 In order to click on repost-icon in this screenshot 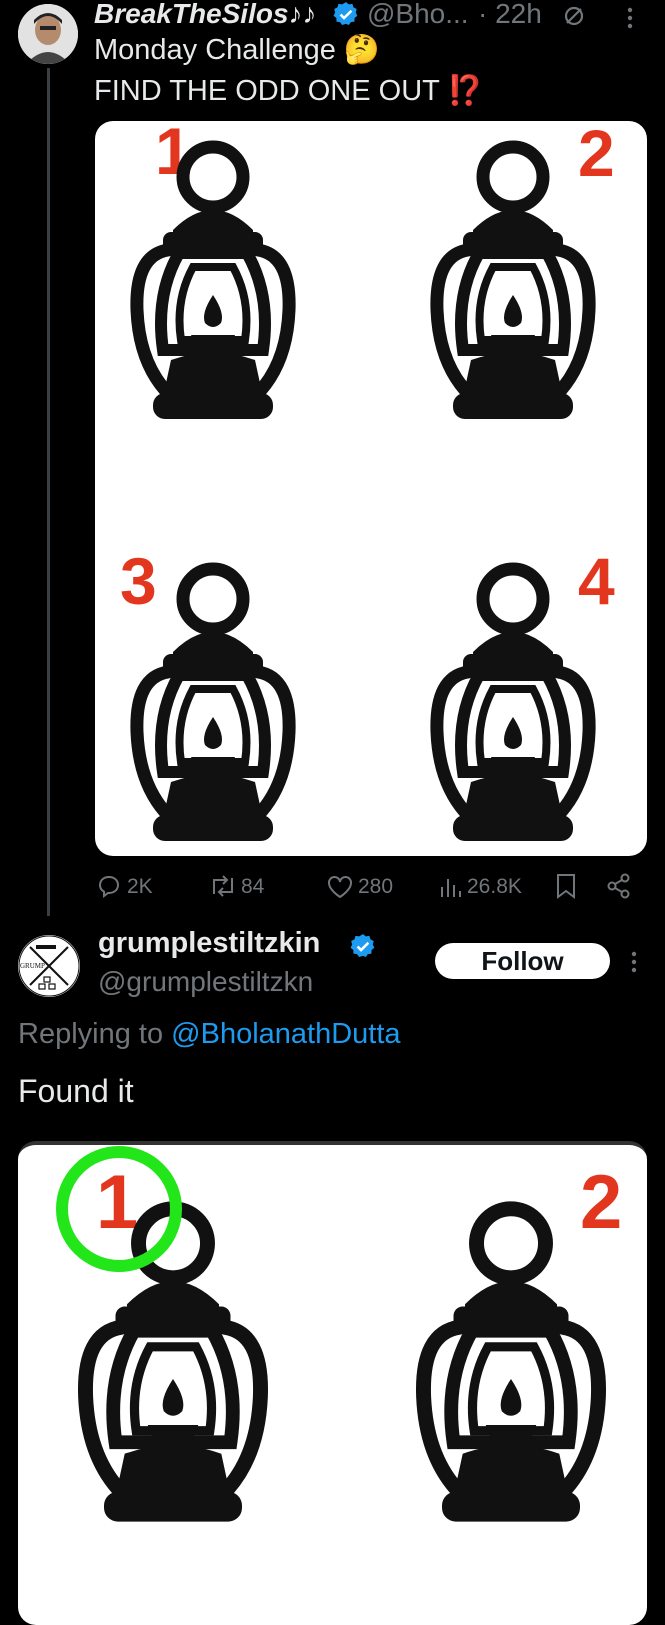, I will do `click(223, 886)`.